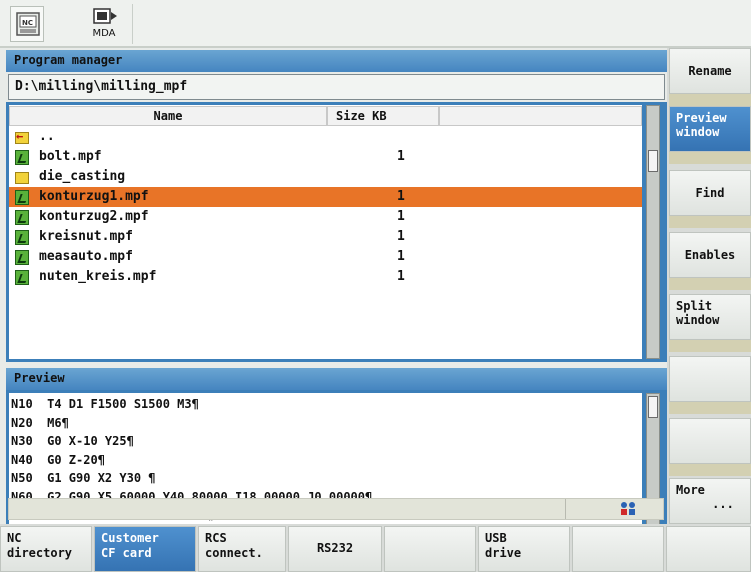 The height and width of the screenshot is (572, 751). Describe the element at coordinates (86, 256) in the screenshot. I see `file-name: measauto.mpf` at that location.